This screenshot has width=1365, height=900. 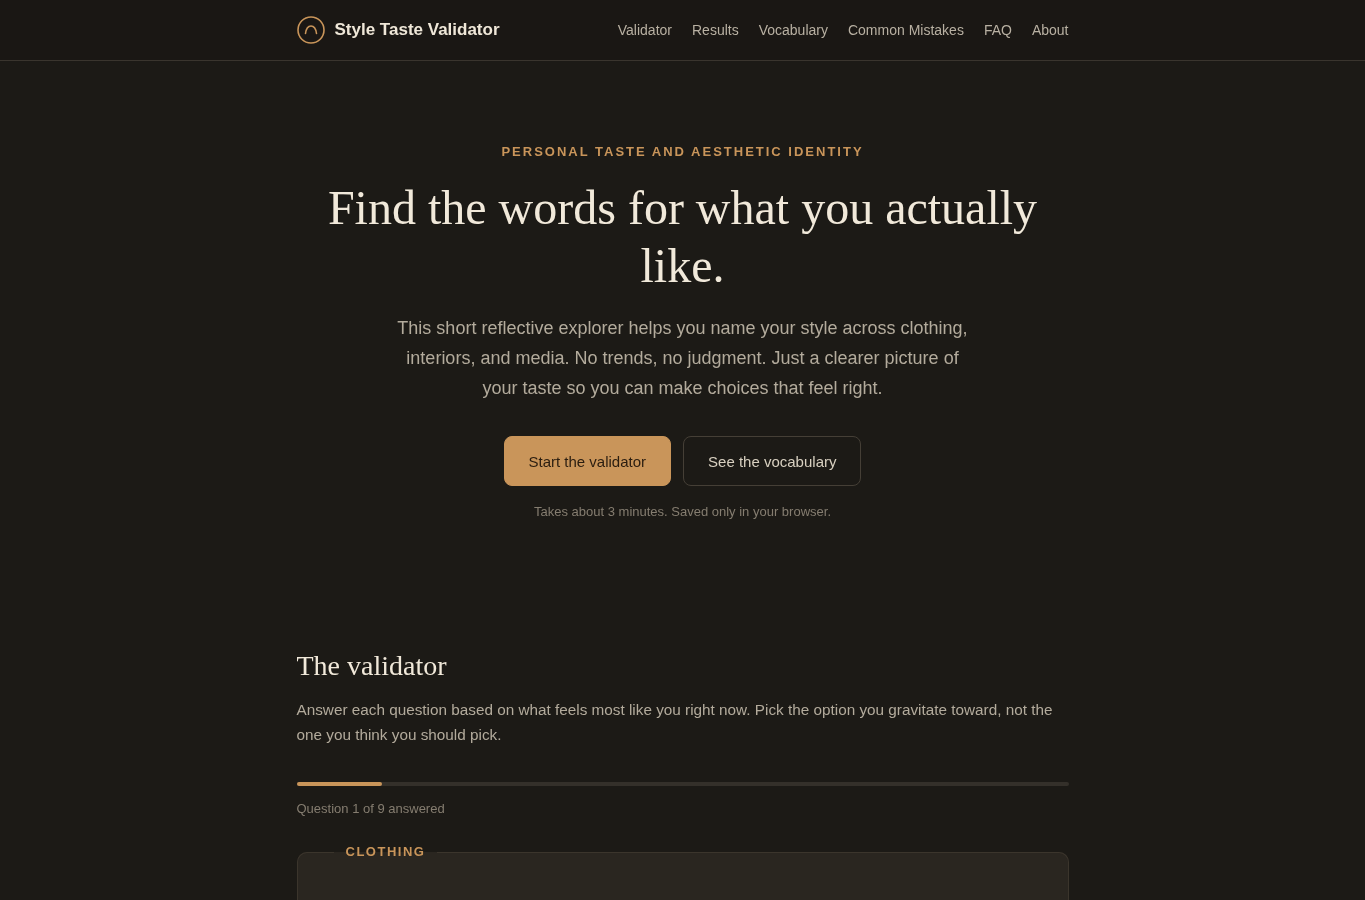 I want to click on hero-title: Find the words for what you actually like., so click(x=682, y=237).